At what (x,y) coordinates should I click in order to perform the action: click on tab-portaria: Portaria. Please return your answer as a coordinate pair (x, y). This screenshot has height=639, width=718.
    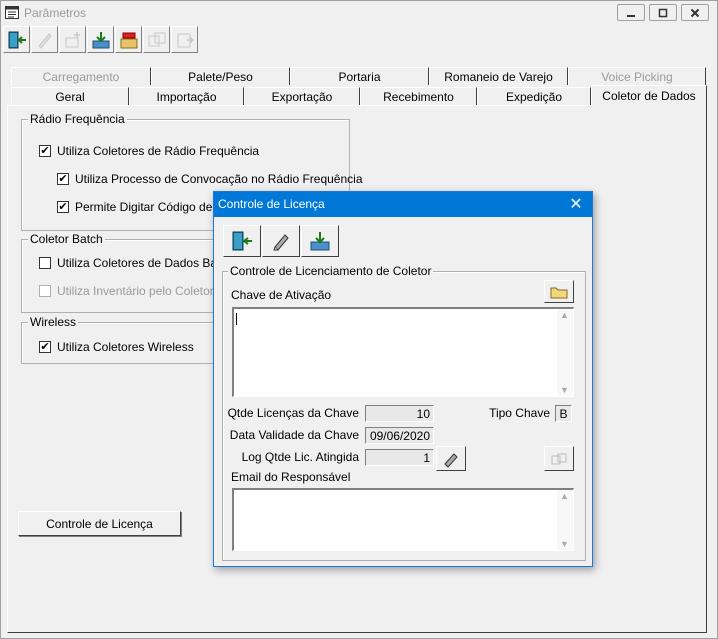
    Looking at the image, I should click on (359, 76).